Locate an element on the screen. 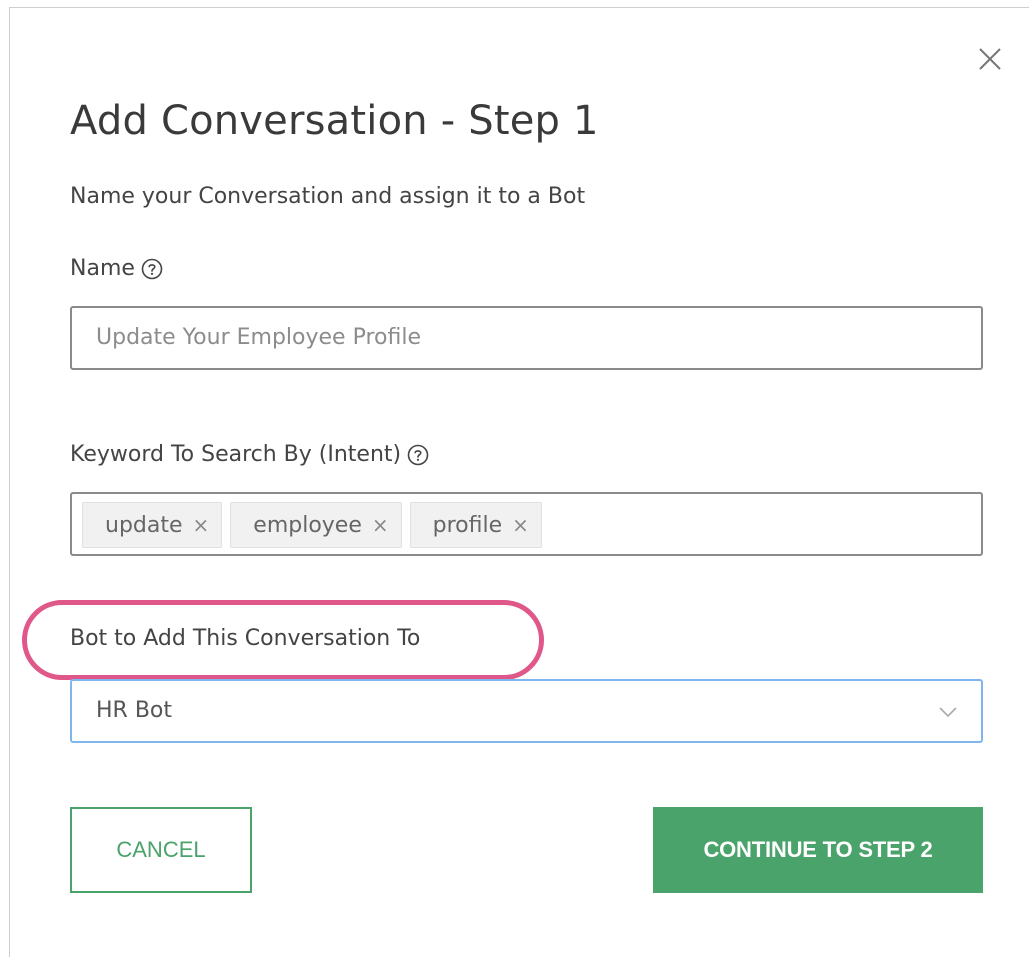 The image size is (1032, 957). chevron-down-icon is located at coordinates (948, 712).